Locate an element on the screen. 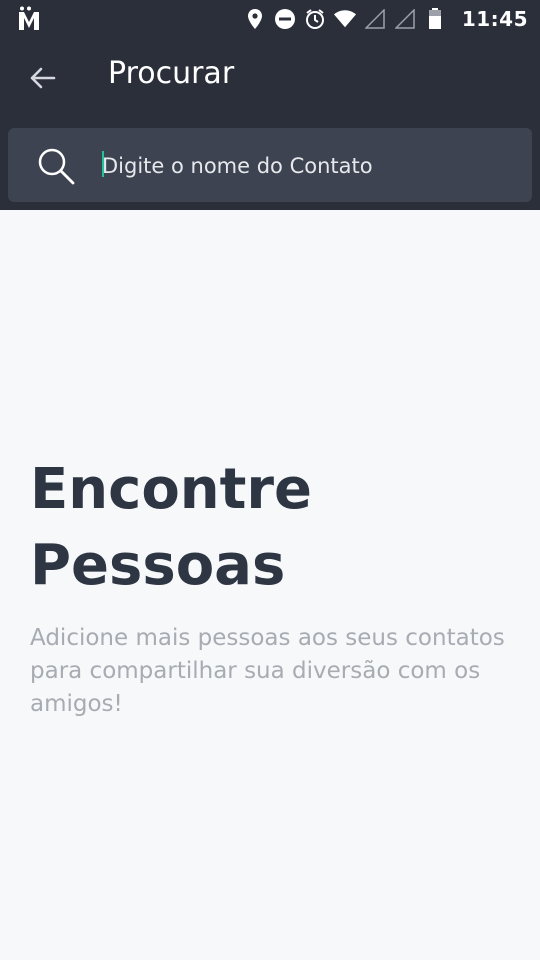 The height and width of the screenshot is (960, 540). do-not-disturb-icon is located at coordinates (285, 19).